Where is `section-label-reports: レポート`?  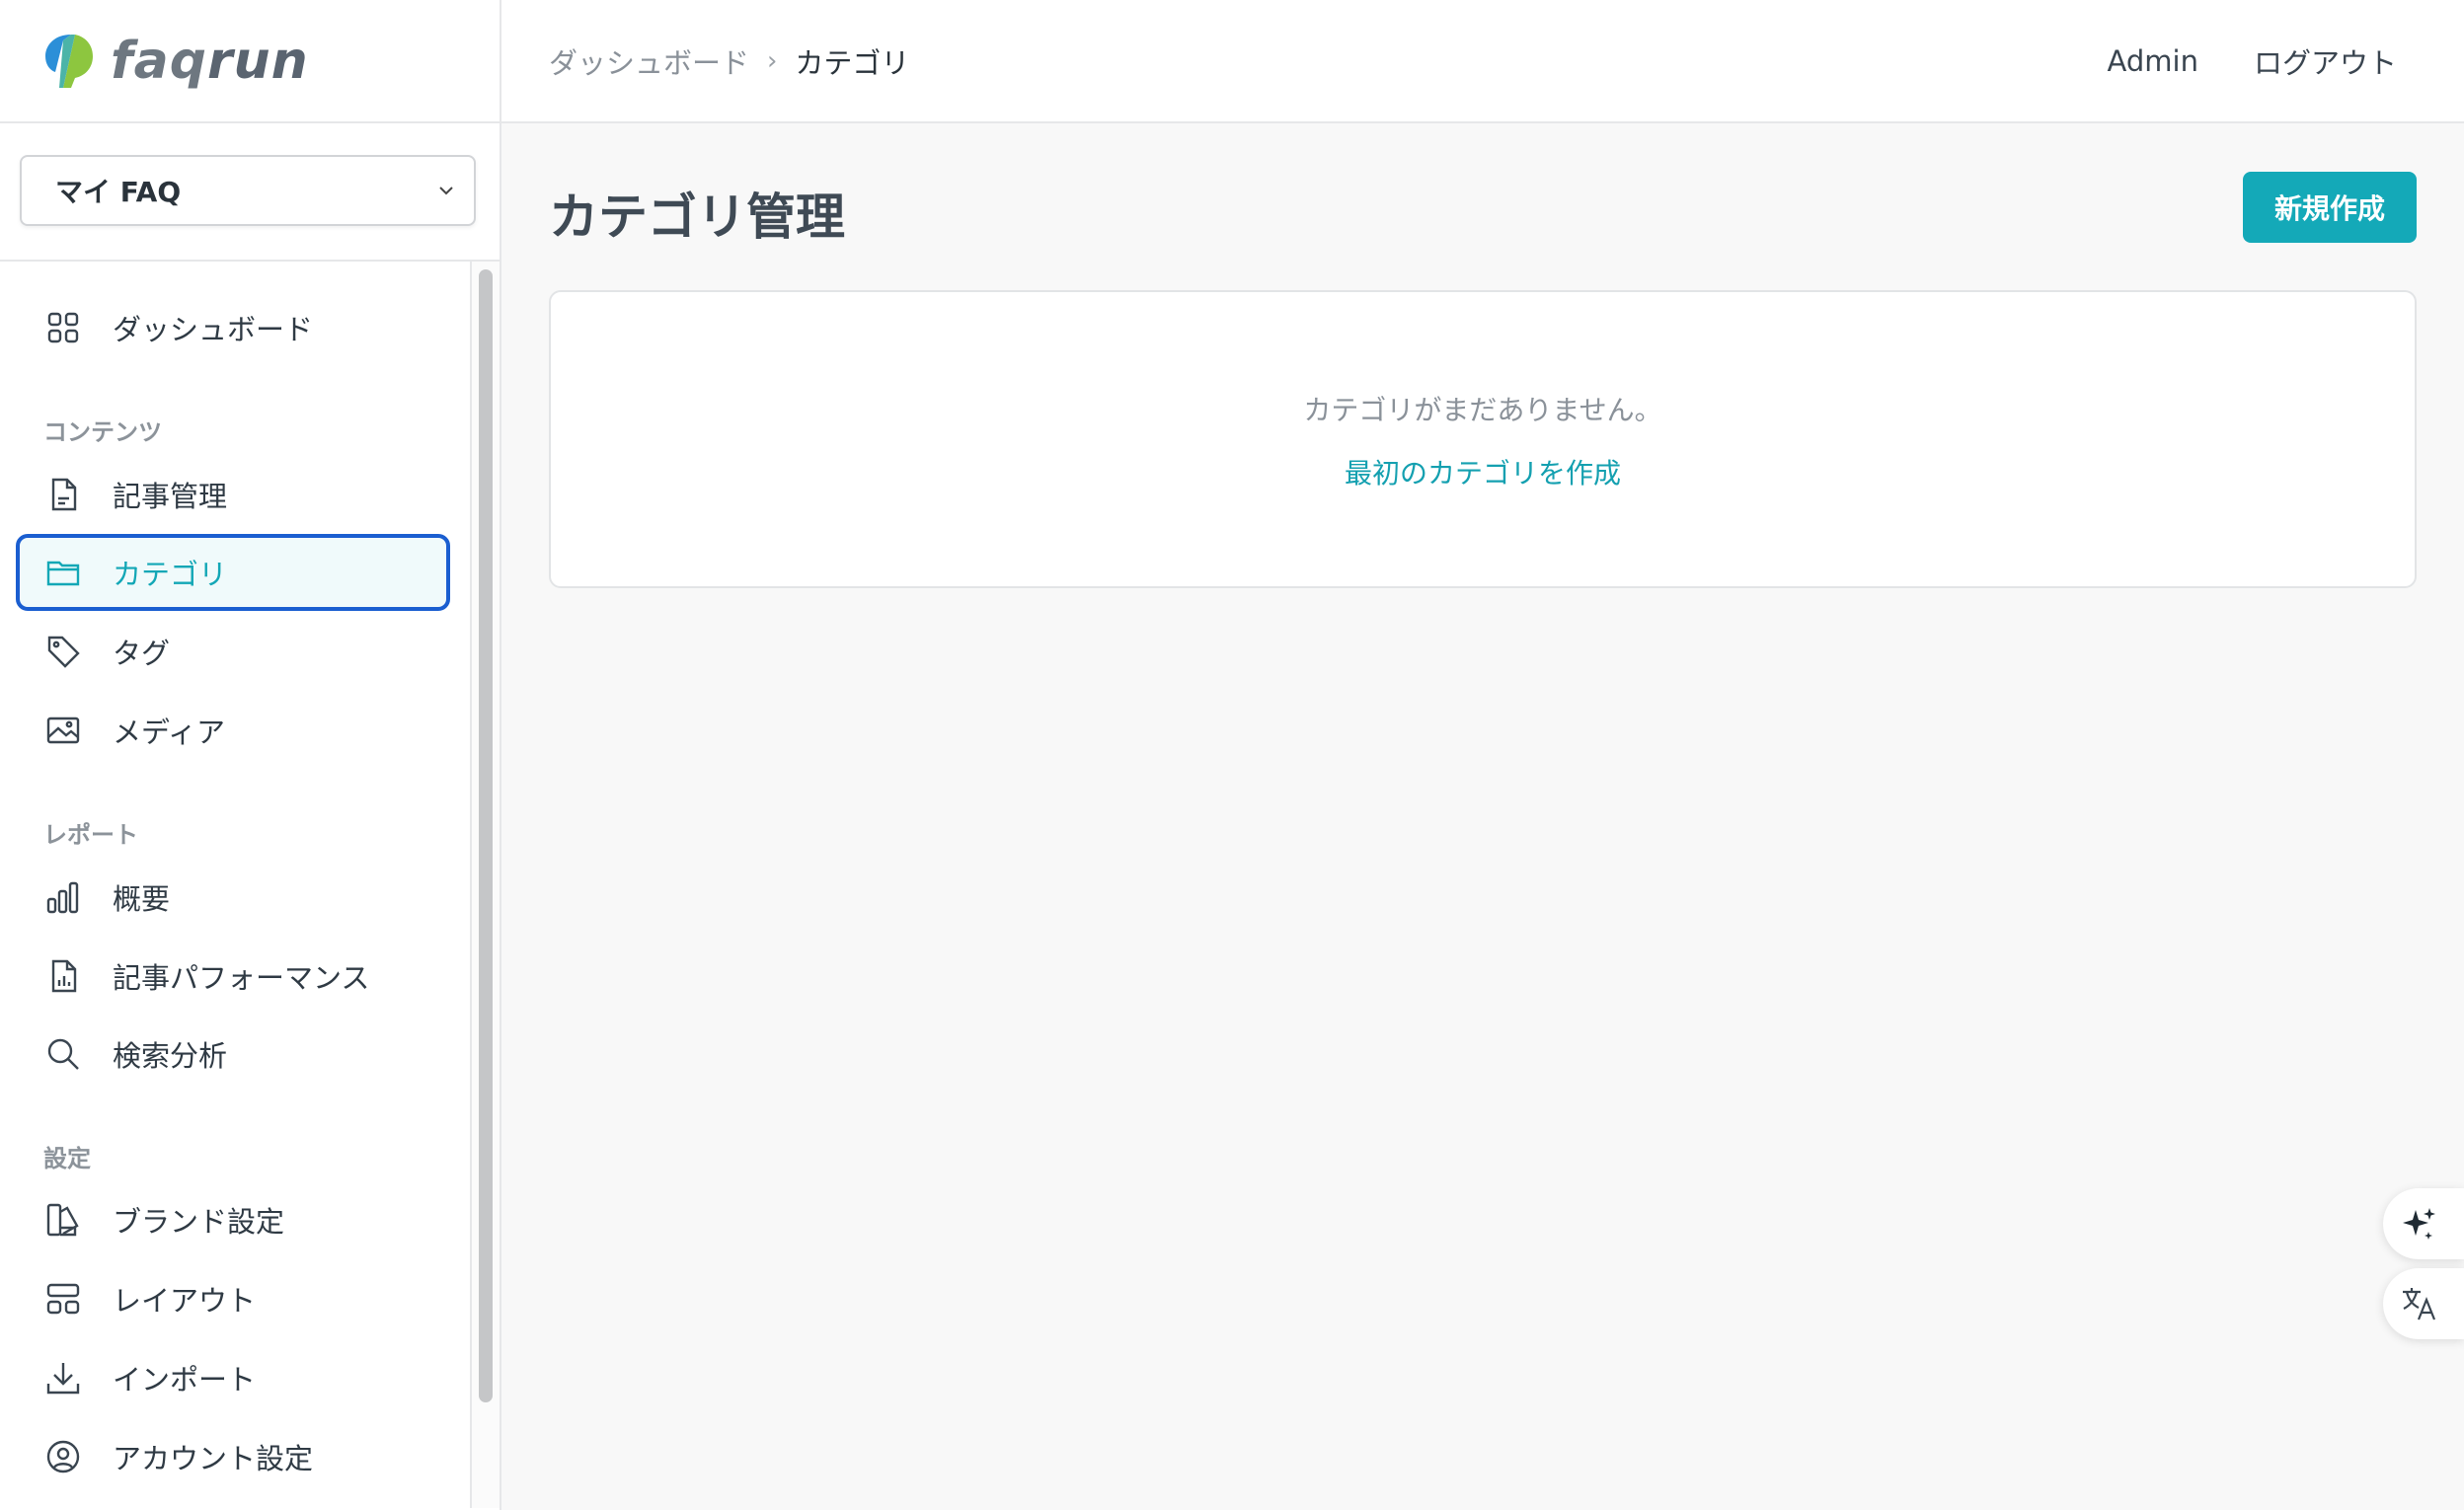
section-label-reports: レポート is located at coordinates (90, 835).